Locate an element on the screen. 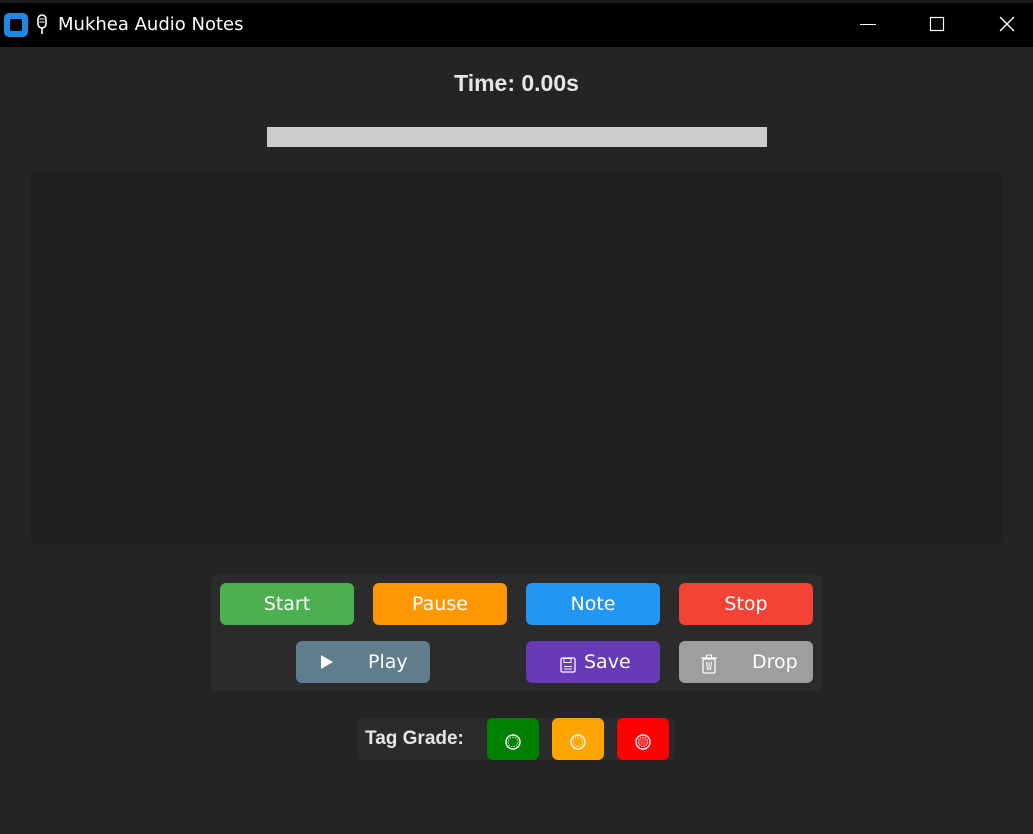  title-bar: Mukhea Audio Notes is located at coordinates (516, 23).